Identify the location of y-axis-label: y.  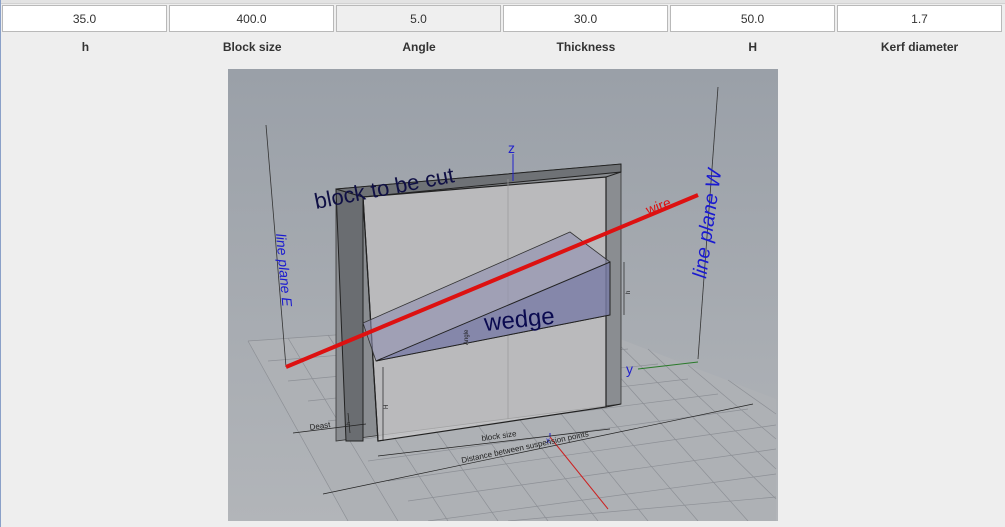
(629, 369).